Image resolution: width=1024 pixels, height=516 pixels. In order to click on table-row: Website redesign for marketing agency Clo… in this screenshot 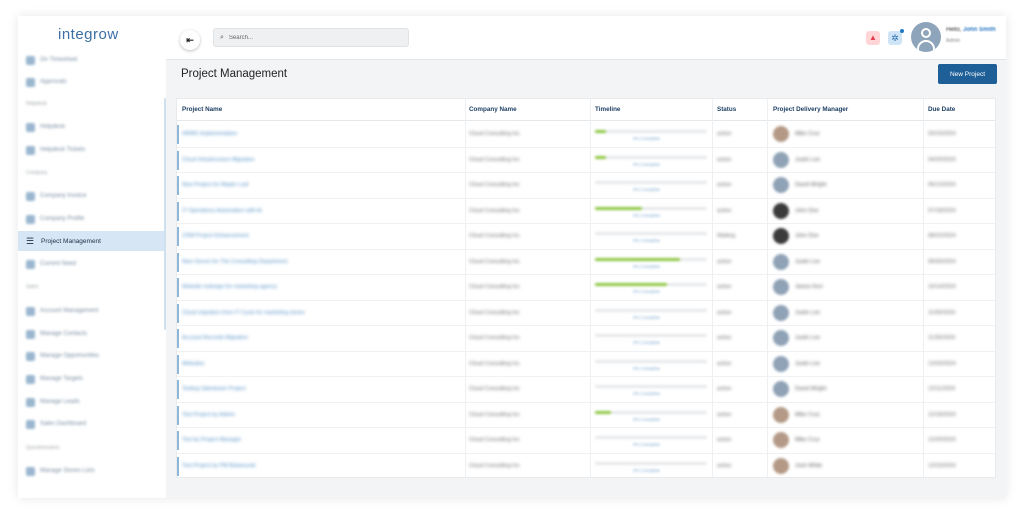, I will do `click(586, 288)`.